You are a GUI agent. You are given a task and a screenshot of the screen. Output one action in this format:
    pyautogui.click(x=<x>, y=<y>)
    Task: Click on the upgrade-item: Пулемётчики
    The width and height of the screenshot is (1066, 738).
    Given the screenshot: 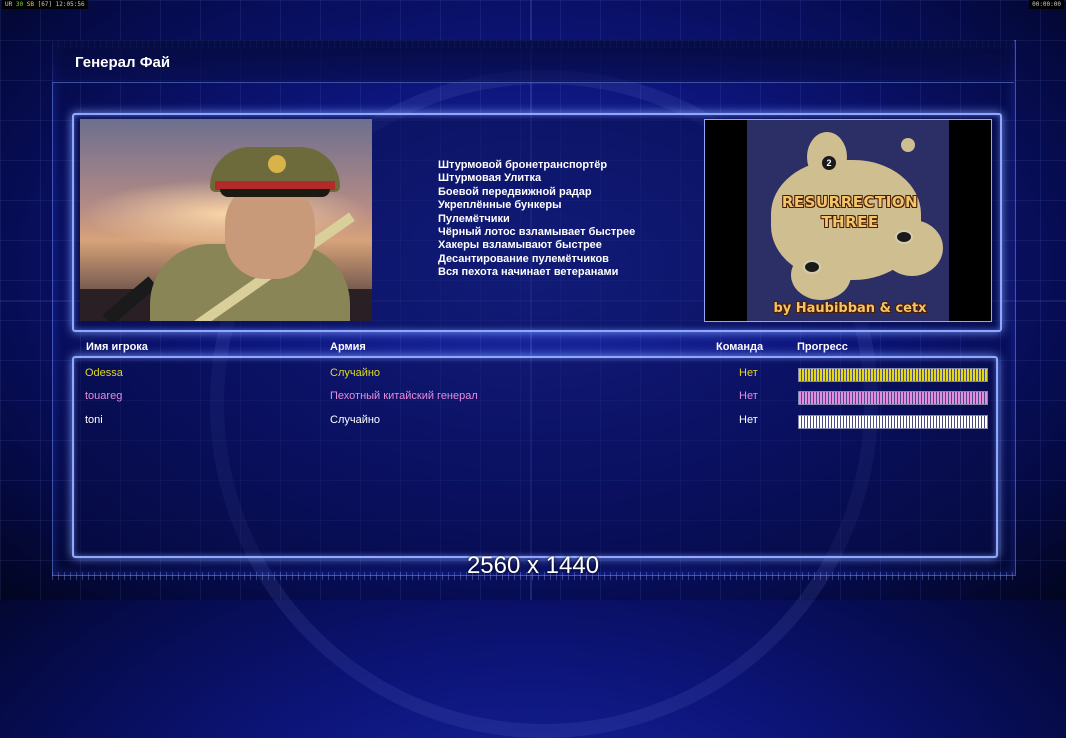 What is the action you would take?
    pyautogui.click(x=474, y=218)
    